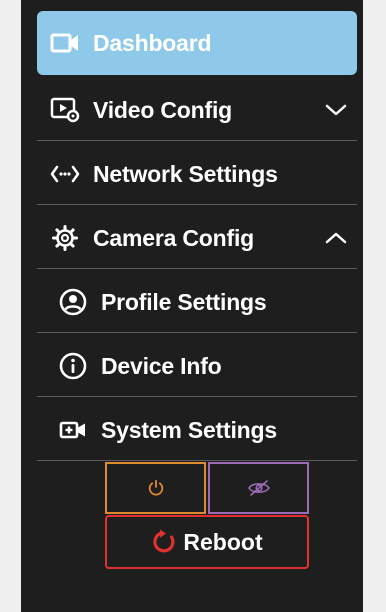 The width and height of the screenshot is (386, 612). I want to click on sidebar-item-label: Network Settings, so click(185, 173).